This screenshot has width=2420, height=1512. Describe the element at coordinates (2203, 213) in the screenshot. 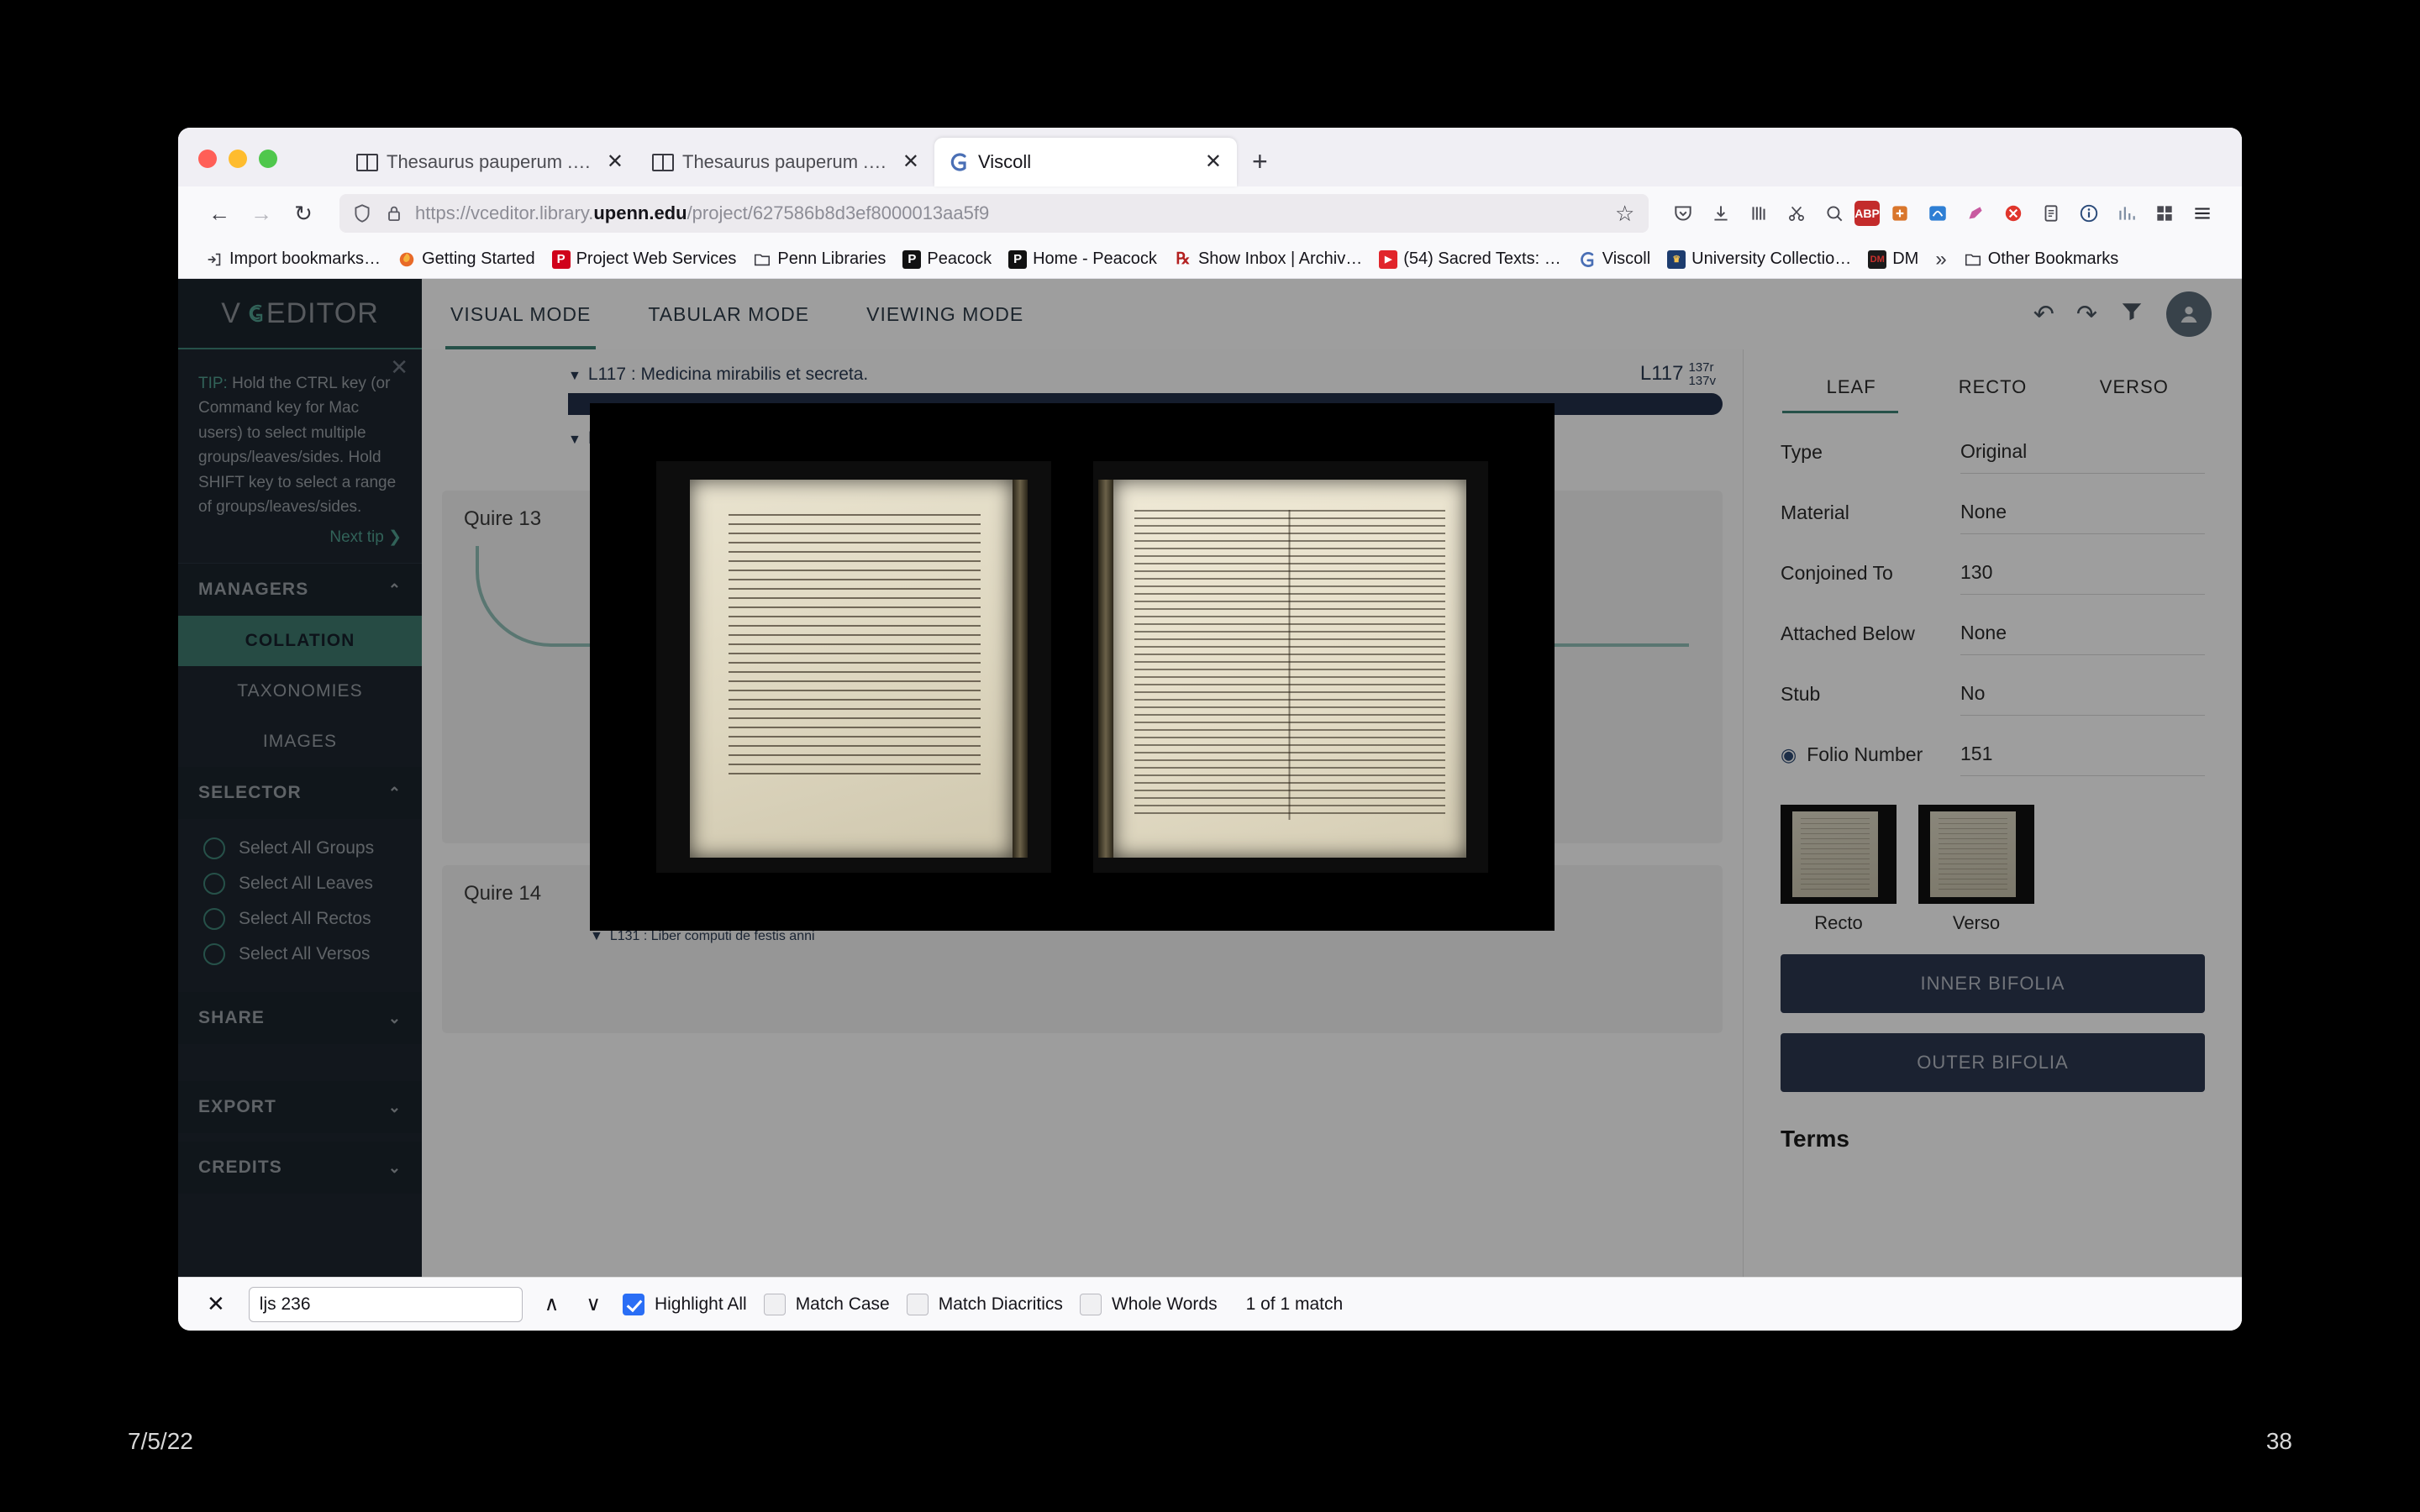

I see `menu-icon` at that location.